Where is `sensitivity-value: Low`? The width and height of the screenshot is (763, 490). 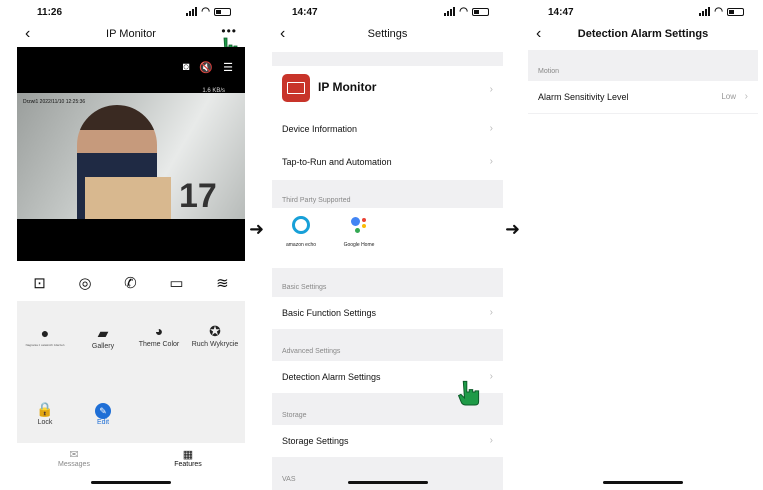 sensitivity-value: Low is located at coordinates (728, 96).